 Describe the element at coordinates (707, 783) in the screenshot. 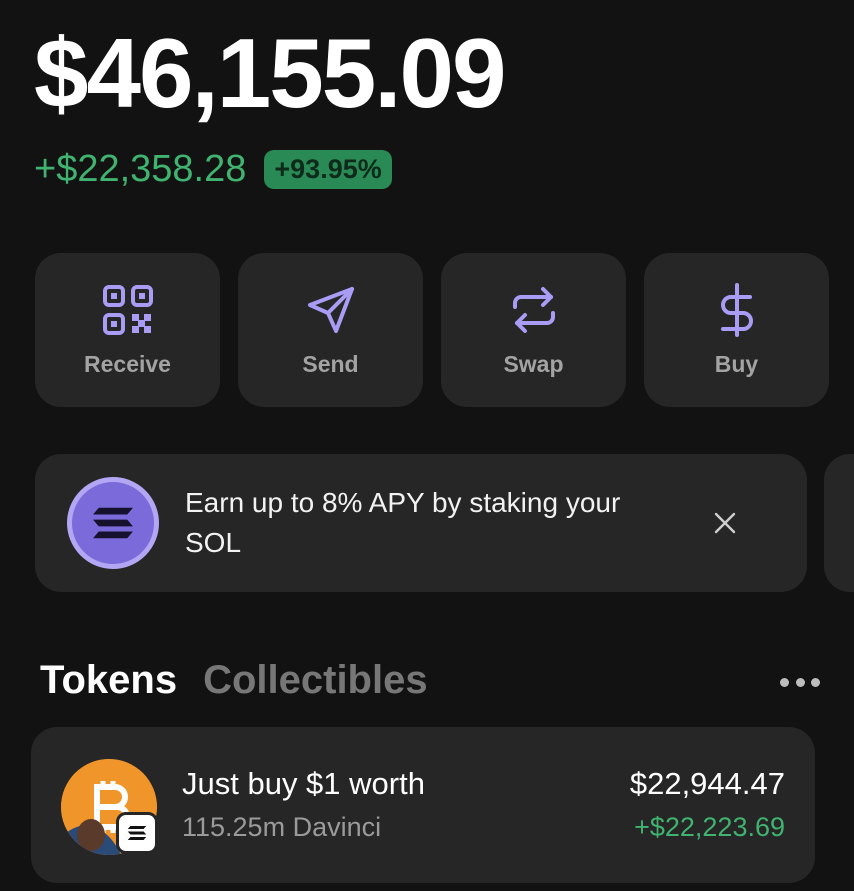

I see `token-value: $22,944.47` at that location.